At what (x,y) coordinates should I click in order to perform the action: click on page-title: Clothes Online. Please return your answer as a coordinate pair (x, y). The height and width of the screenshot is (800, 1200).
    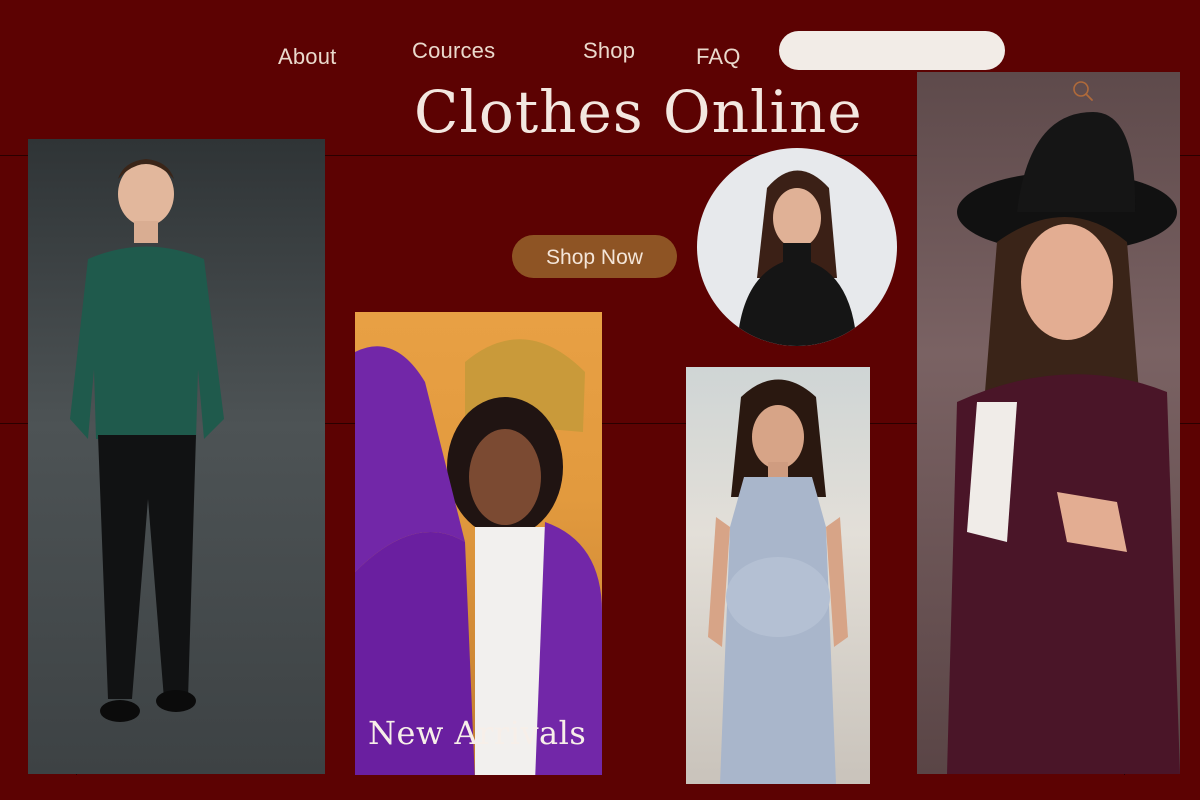
    Looking at the image, I should click on (638, 112).